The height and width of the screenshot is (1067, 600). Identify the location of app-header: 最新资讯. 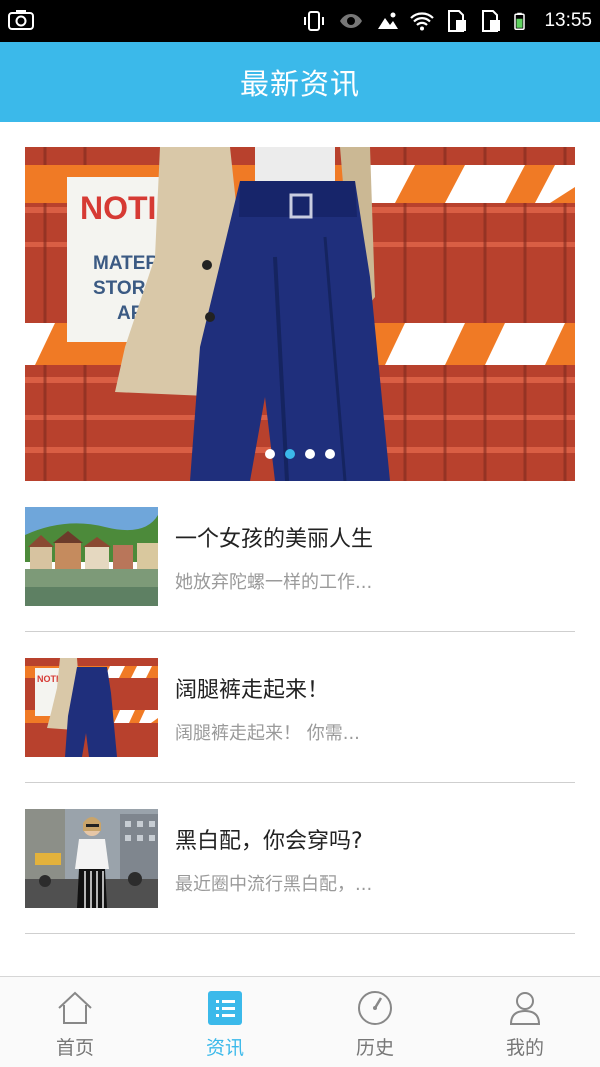
(300, 82).